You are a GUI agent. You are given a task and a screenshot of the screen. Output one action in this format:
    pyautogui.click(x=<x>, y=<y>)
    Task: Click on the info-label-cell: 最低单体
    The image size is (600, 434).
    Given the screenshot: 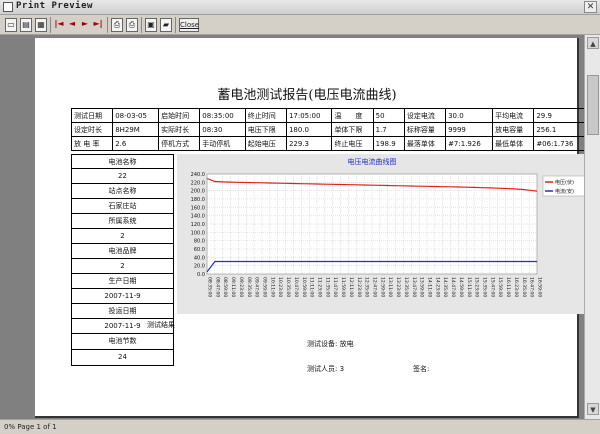 What is the action you would take?
    pyautogui.click(x=513, y=143)
    